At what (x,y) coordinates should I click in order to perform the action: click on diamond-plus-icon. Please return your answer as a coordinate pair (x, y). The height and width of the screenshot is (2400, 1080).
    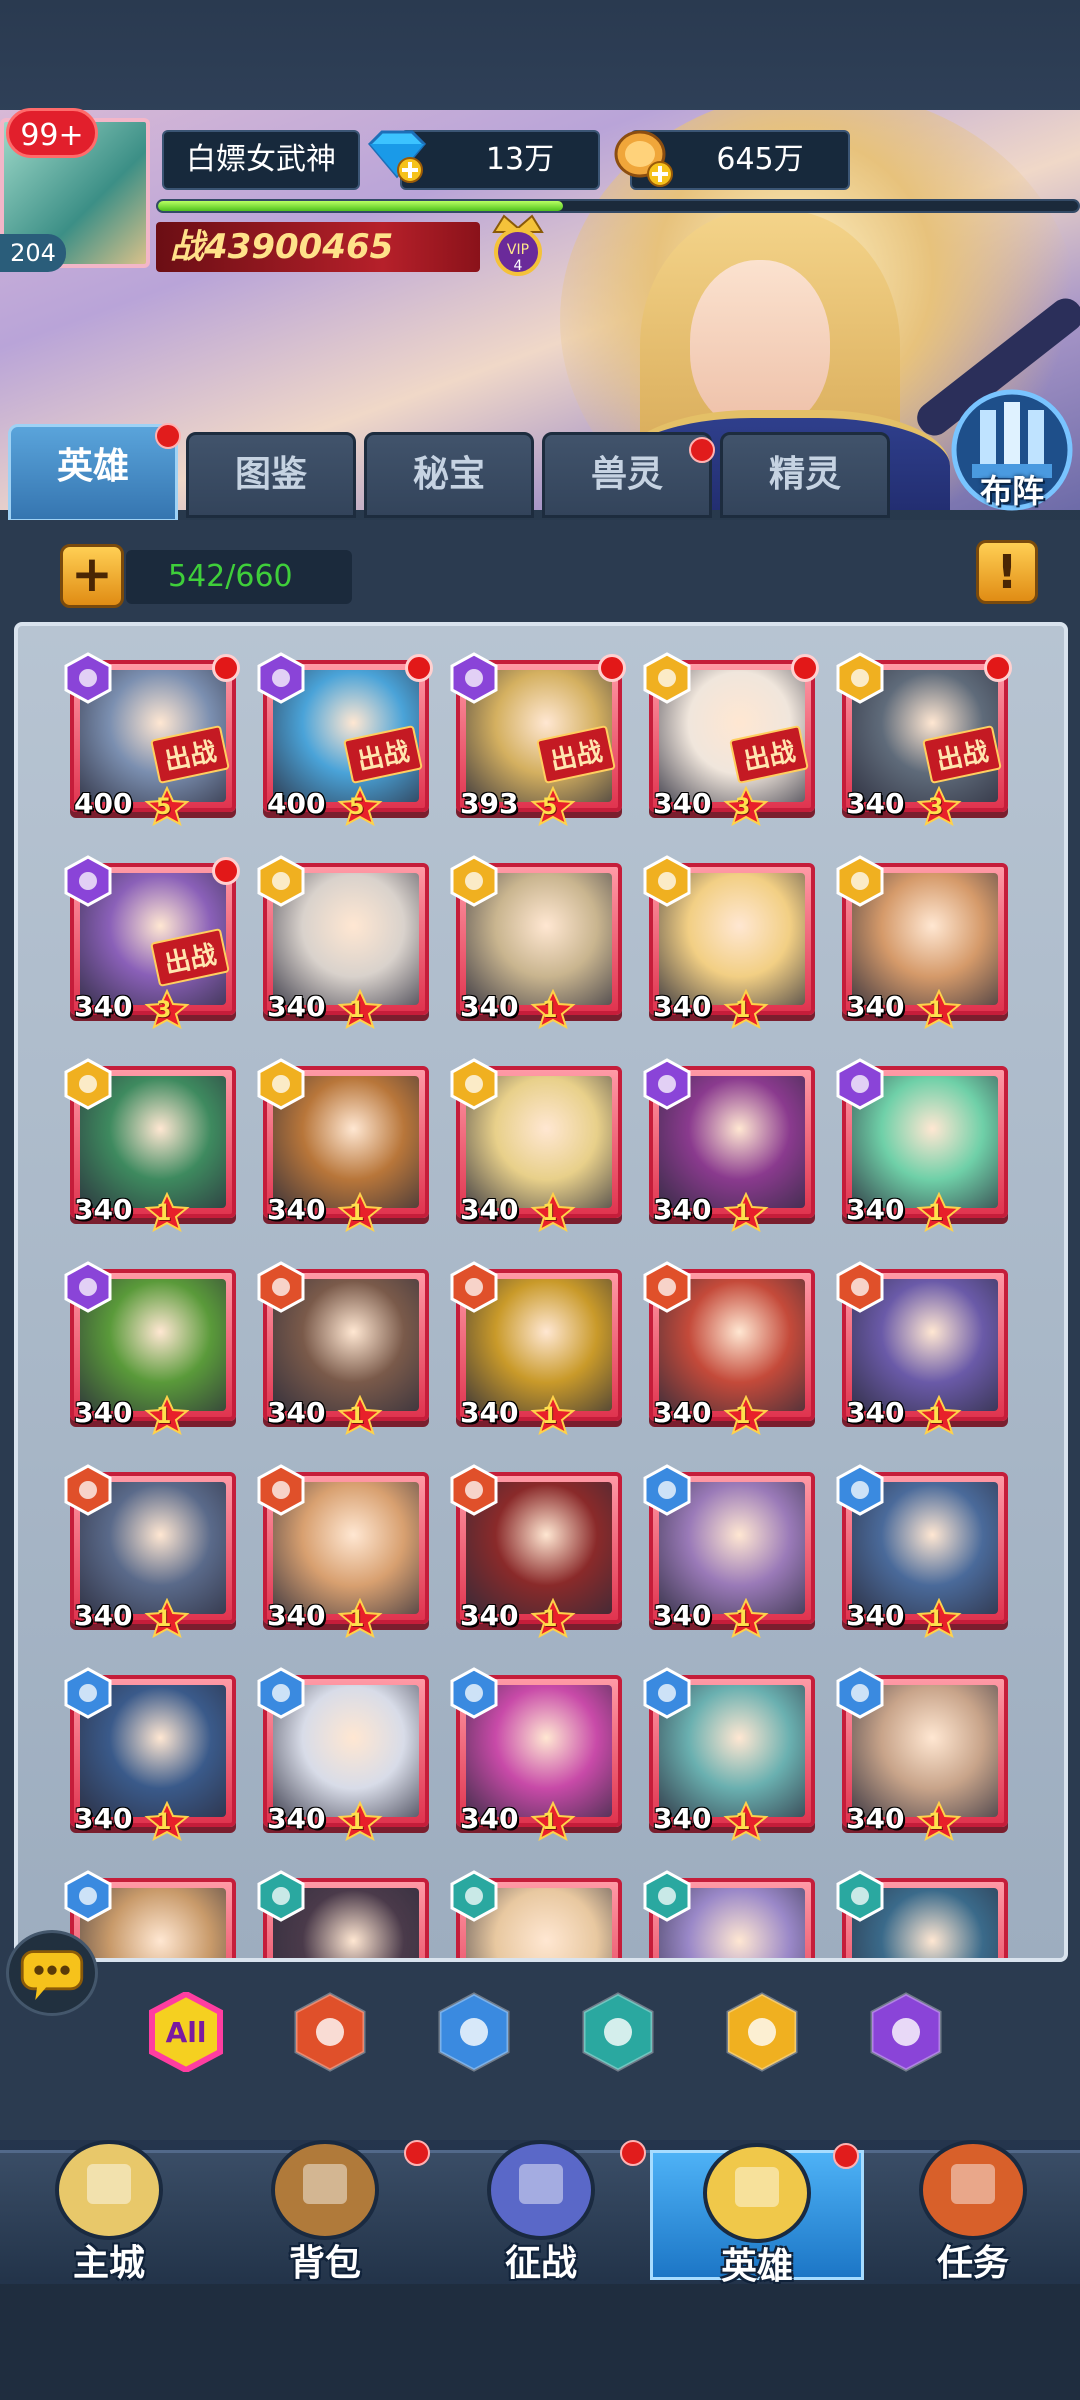
    Looking at the image, I should click on (397, 156).